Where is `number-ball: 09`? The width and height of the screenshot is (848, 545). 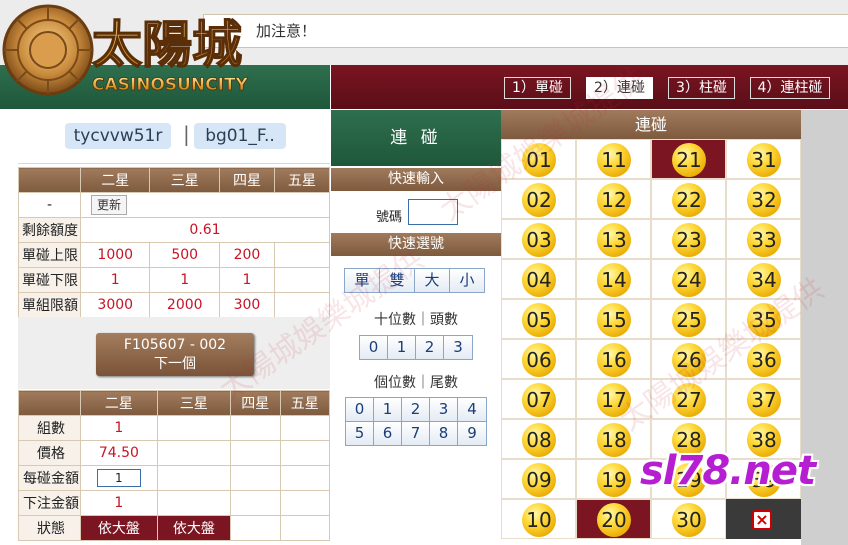
number-ball: 09 is located at coordinates (539, 480).